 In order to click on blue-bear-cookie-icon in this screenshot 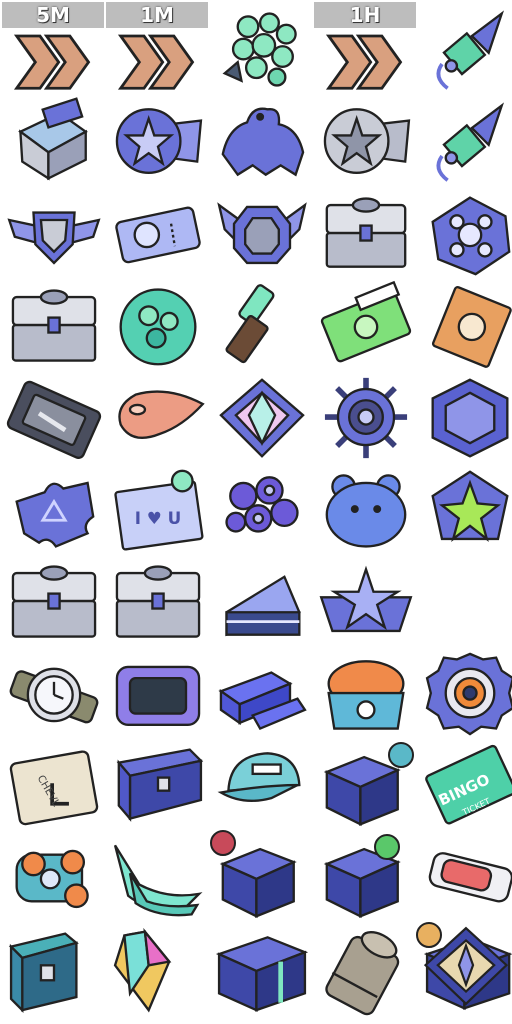, I will do `click(366, 510)`.